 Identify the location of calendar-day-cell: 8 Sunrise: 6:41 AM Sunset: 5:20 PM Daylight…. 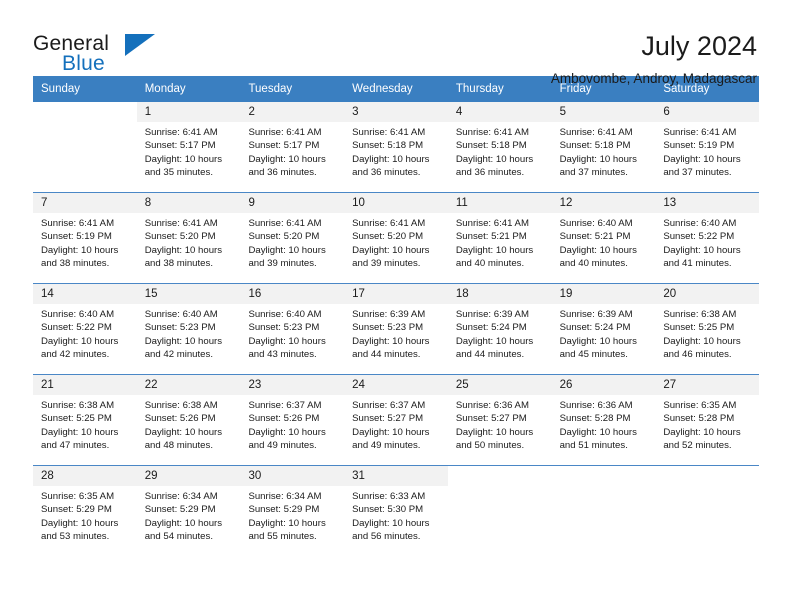
(188, 238).